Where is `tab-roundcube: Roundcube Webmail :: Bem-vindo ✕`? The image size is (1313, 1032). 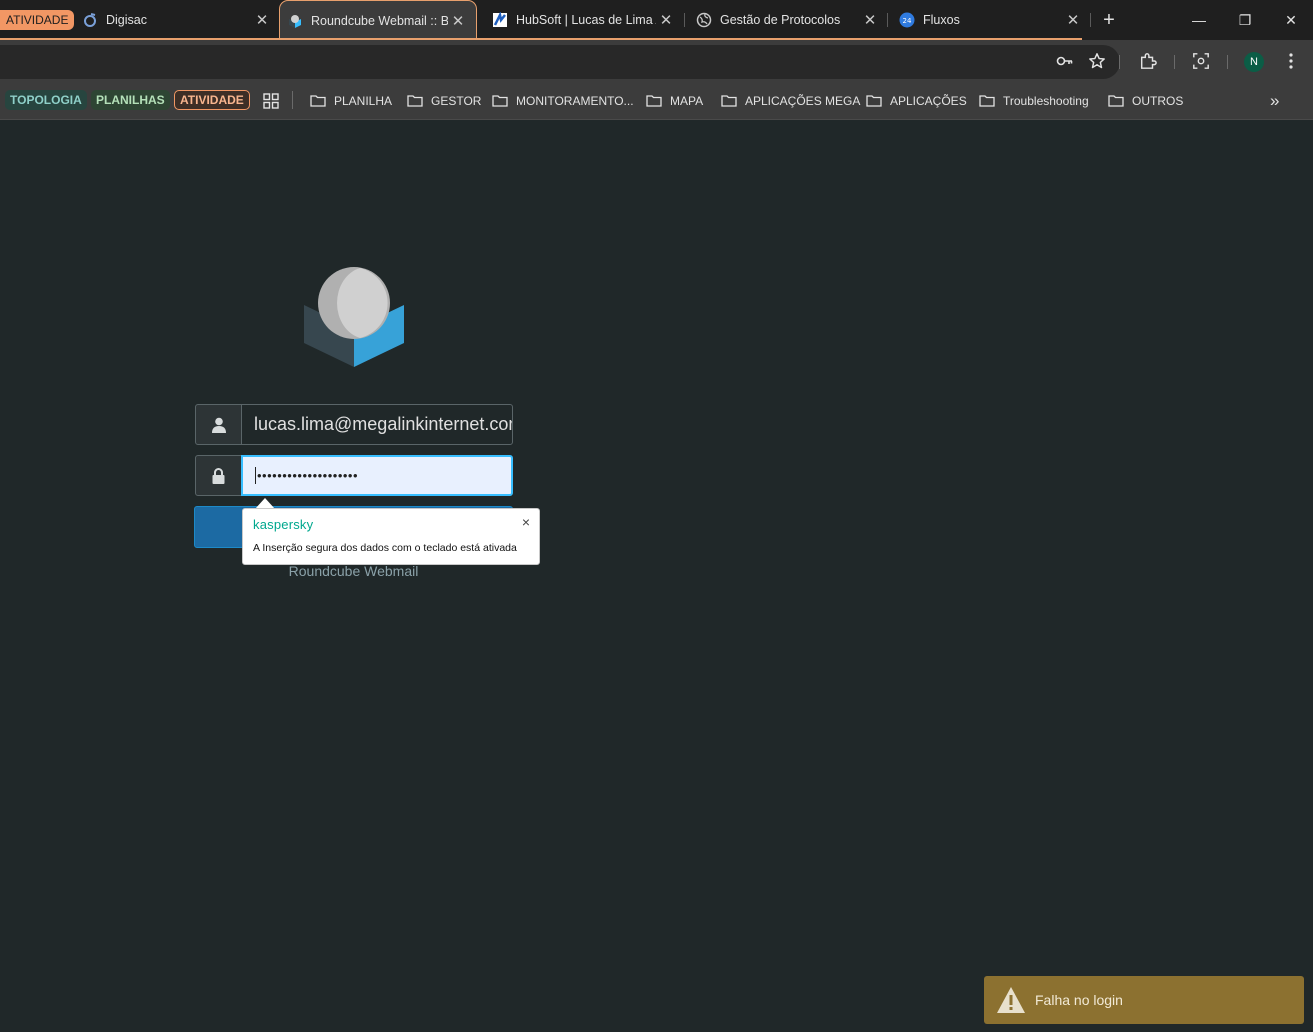 tab-roundcube: Roundcube Webmail :: Bem-vindo ✕ is located at coordinates (378, 20).